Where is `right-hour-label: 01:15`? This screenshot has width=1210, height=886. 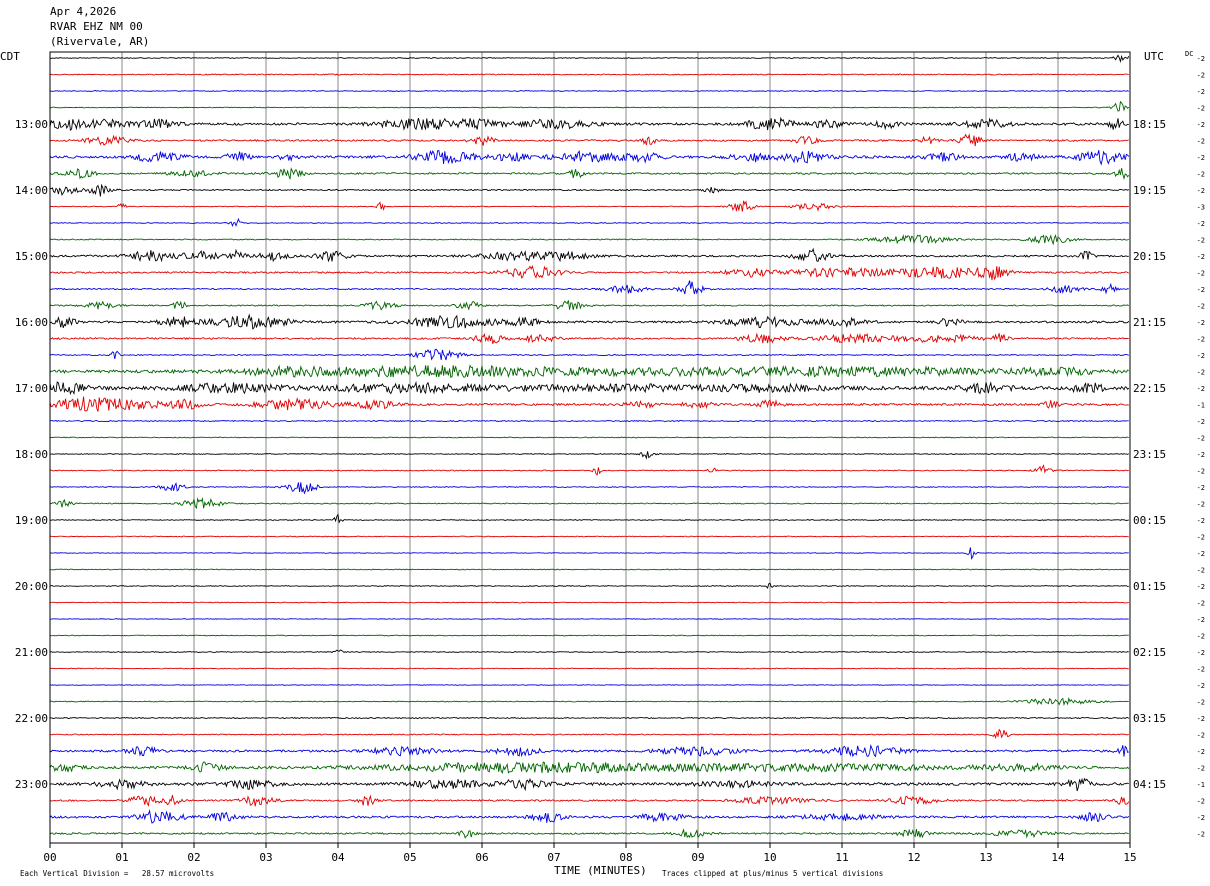
right-hour-label: 01:15 is located at coordinates (1149, 586).